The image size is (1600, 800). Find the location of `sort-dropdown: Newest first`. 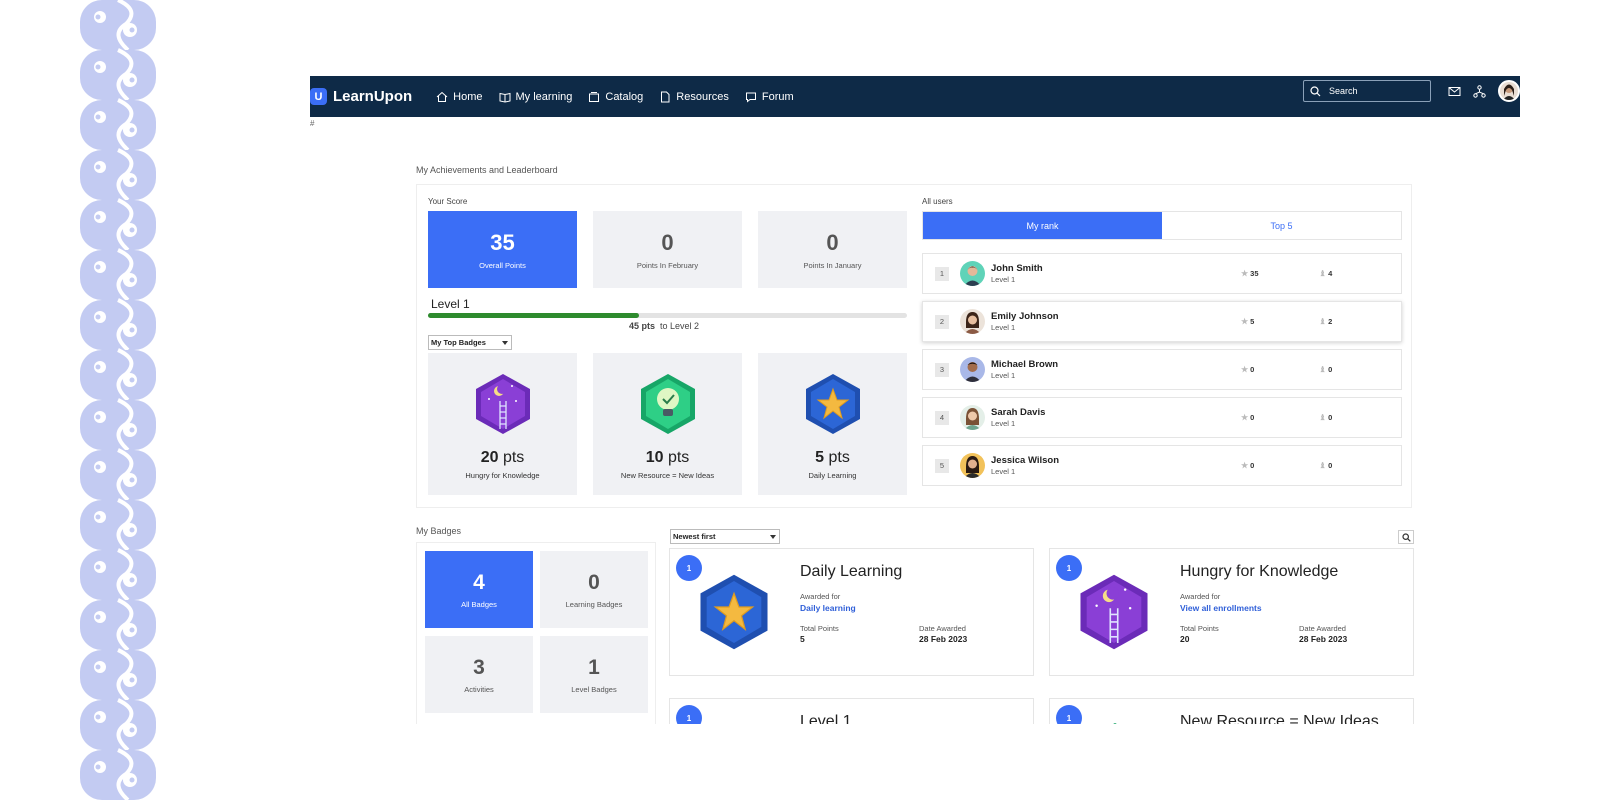

sort-dropdown: Newest first is located at coordinates (725, 536).